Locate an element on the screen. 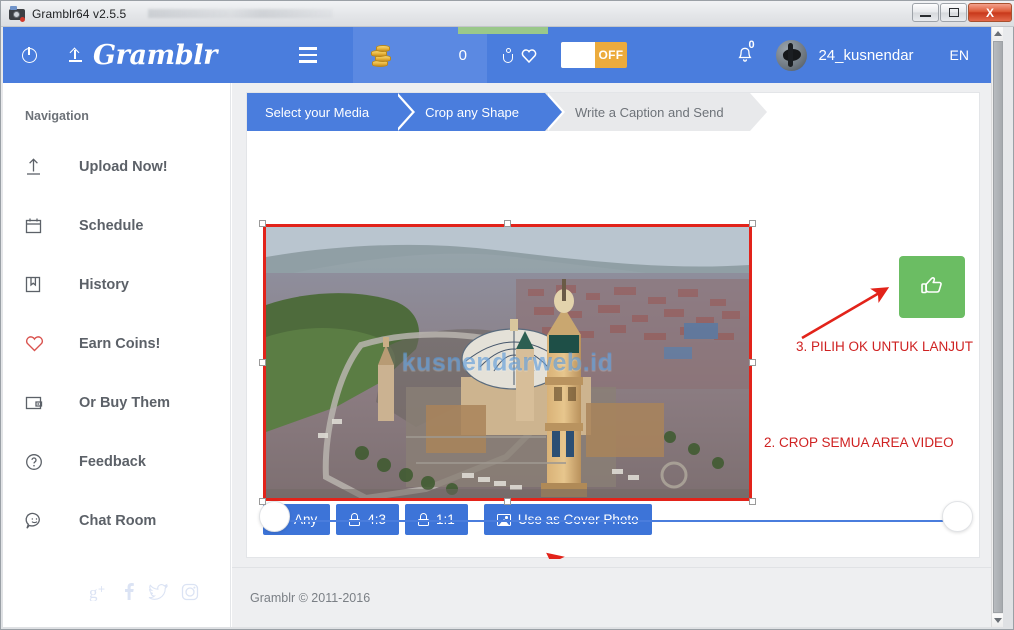 This screenshot has width=1014, height=630. language-selector: EN is located at coordinates (959, 55).